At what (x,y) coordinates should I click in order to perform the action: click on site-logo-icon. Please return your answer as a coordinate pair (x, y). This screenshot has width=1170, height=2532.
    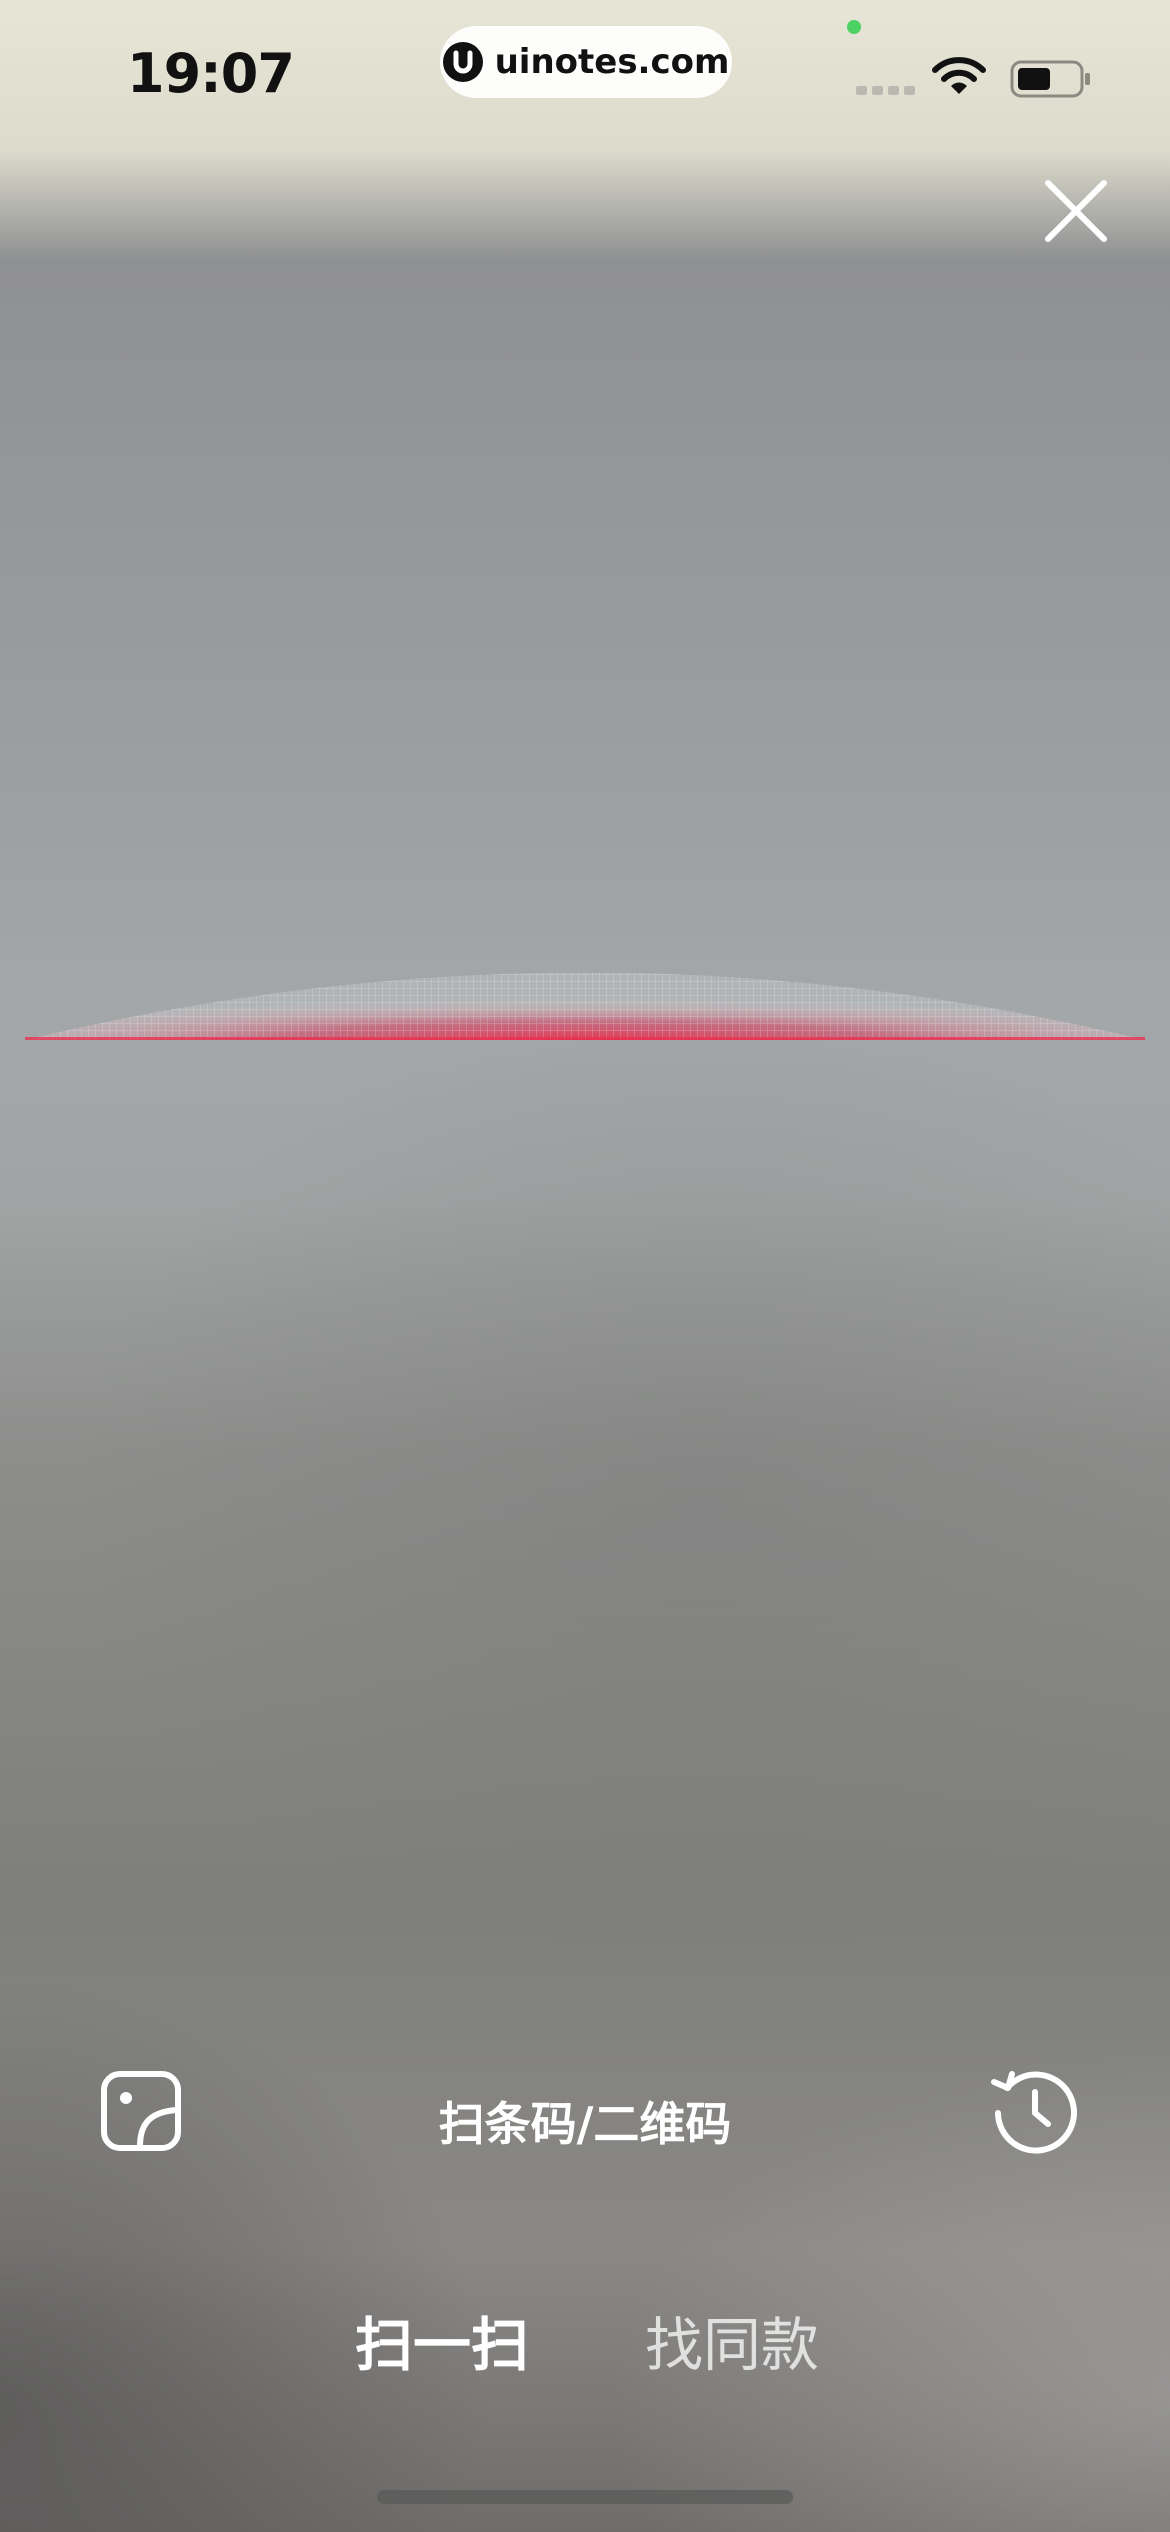
    Looking at the image, I should click on (462, 62).